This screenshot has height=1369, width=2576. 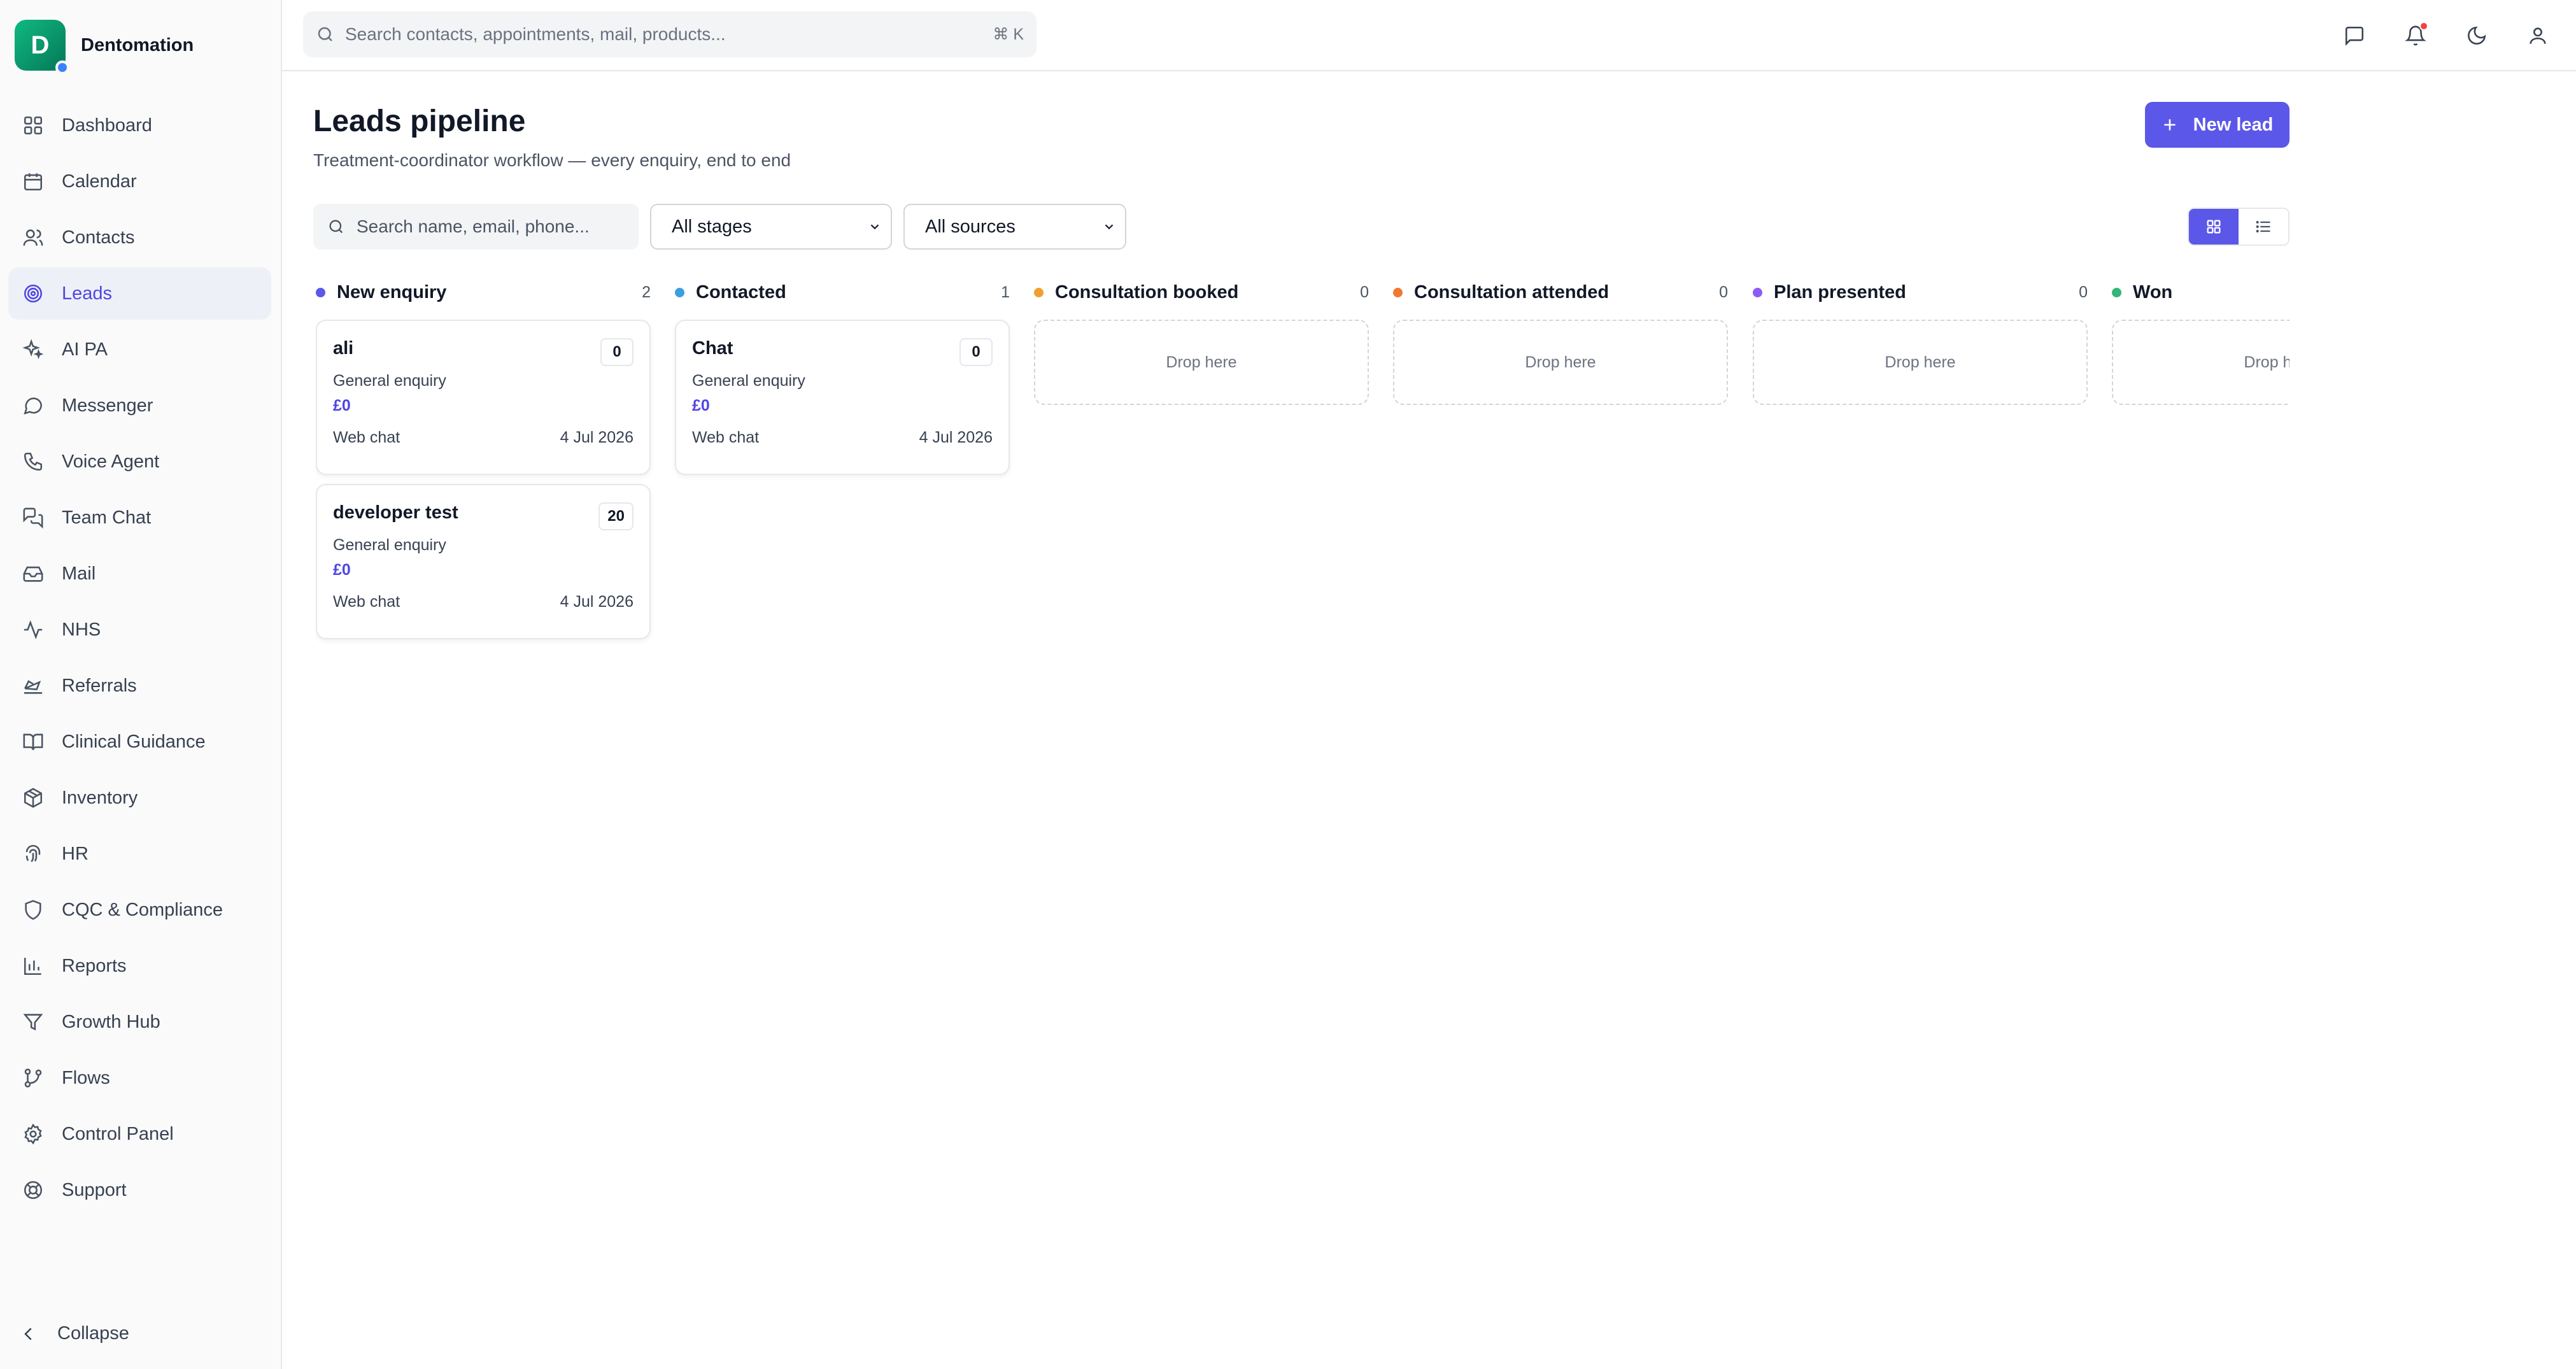 What do you see at coordinates (111, 1021) in the screenshot?
I see `sidebar-item-label: Growth Hub` at bounding box center [111, 1021].